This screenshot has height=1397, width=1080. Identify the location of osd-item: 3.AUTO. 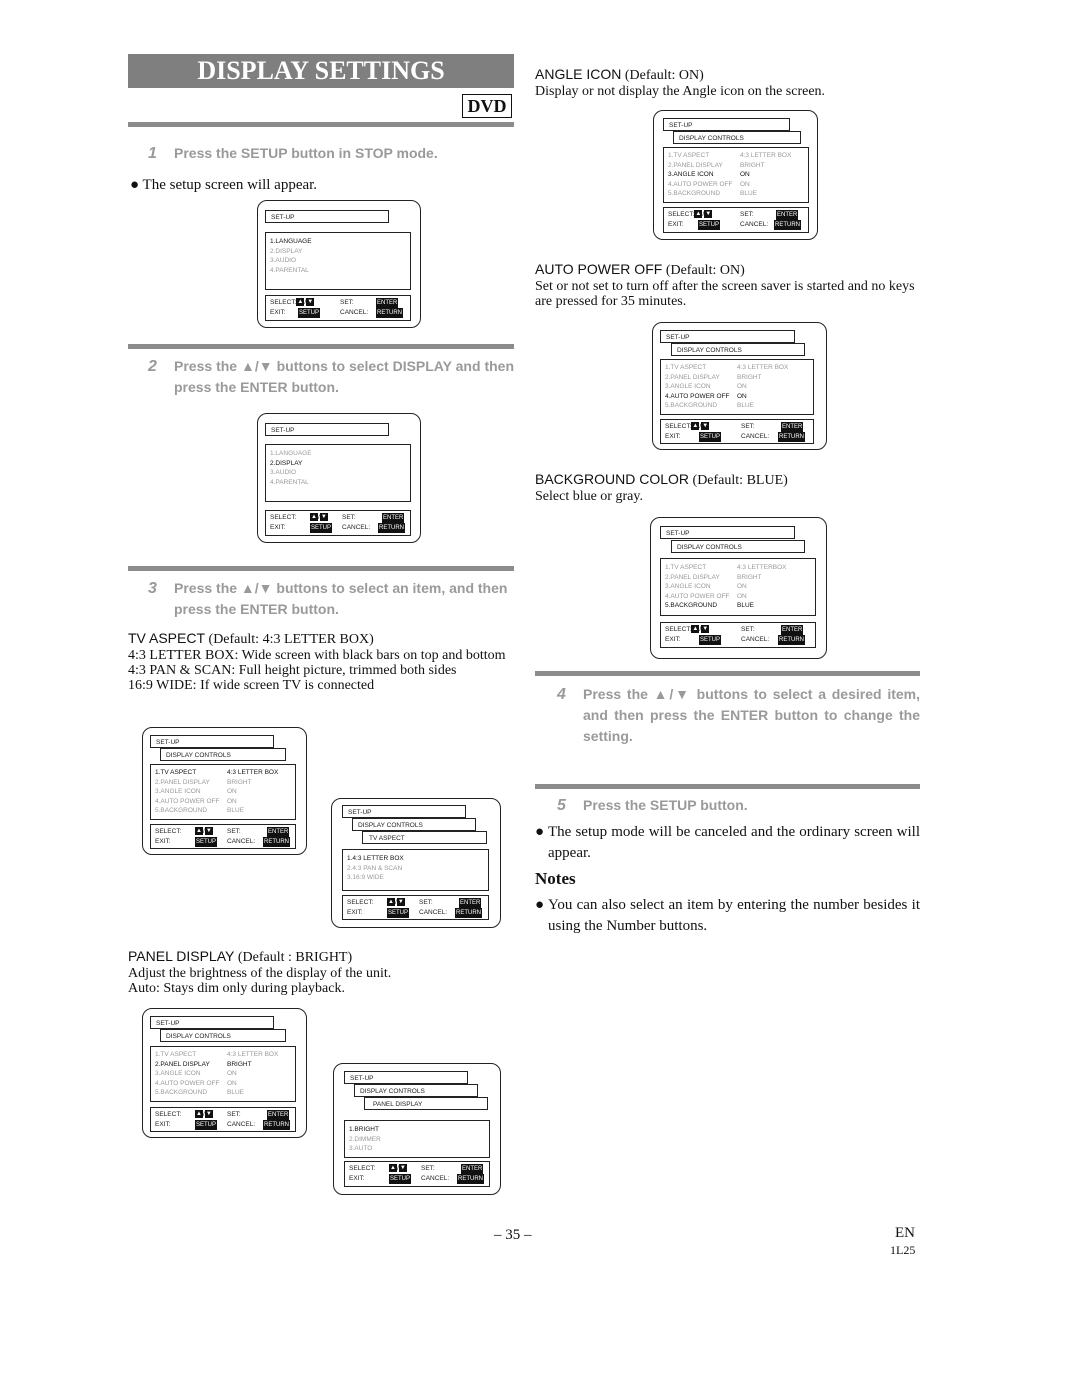
(361, 1148).